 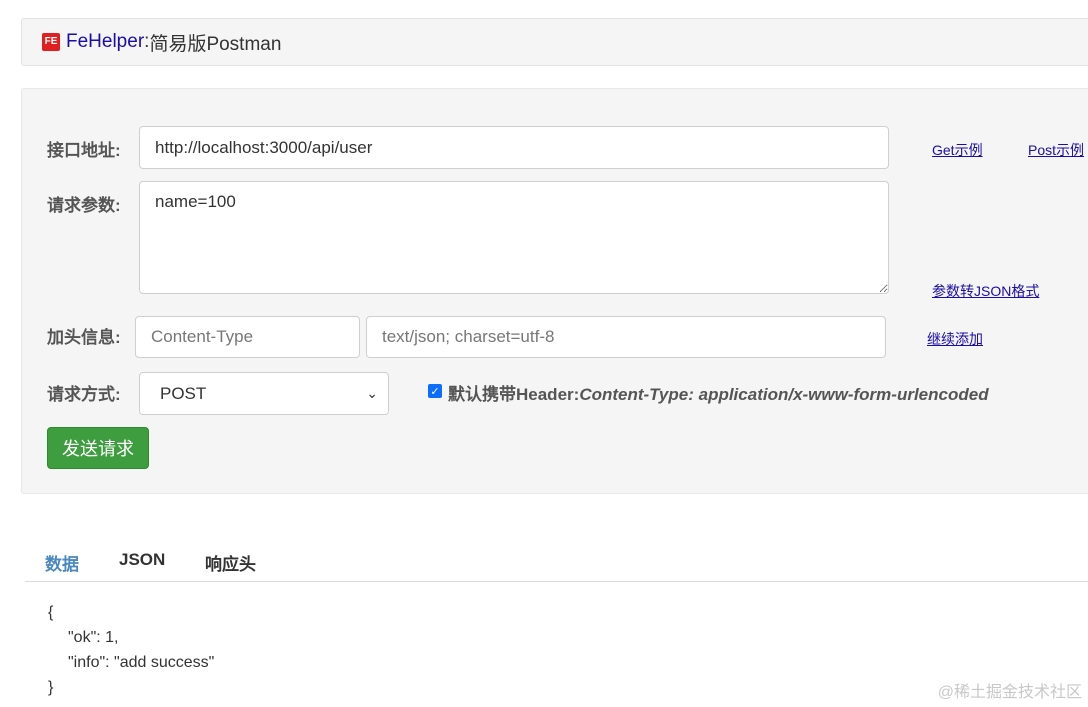 What do you see at coordinates (51, 612) in the screenshot?
I see `json-open-brace: {` at bounding box center [51, 612].